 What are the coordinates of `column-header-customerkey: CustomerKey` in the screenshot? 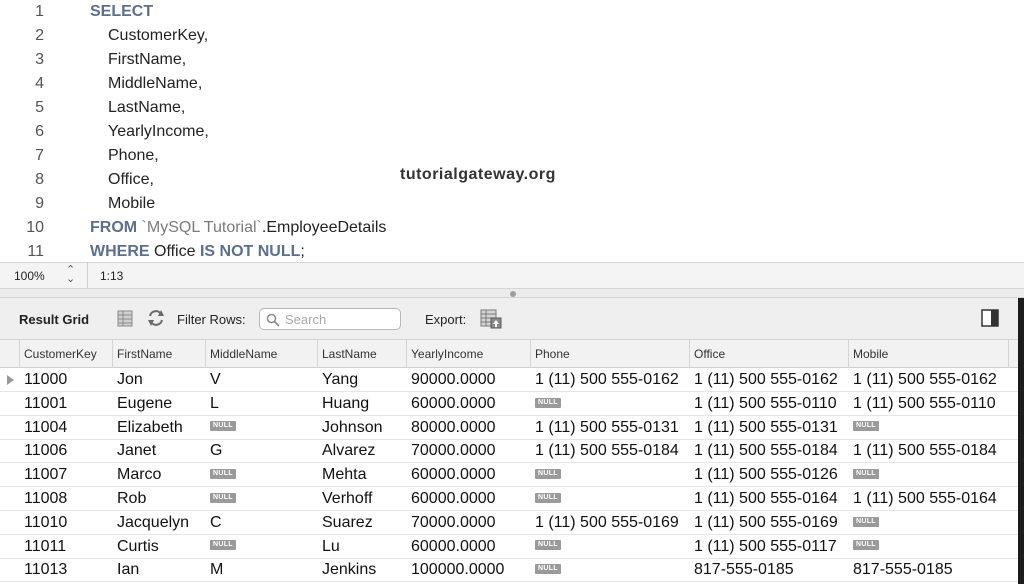 It's located at (66, 354).